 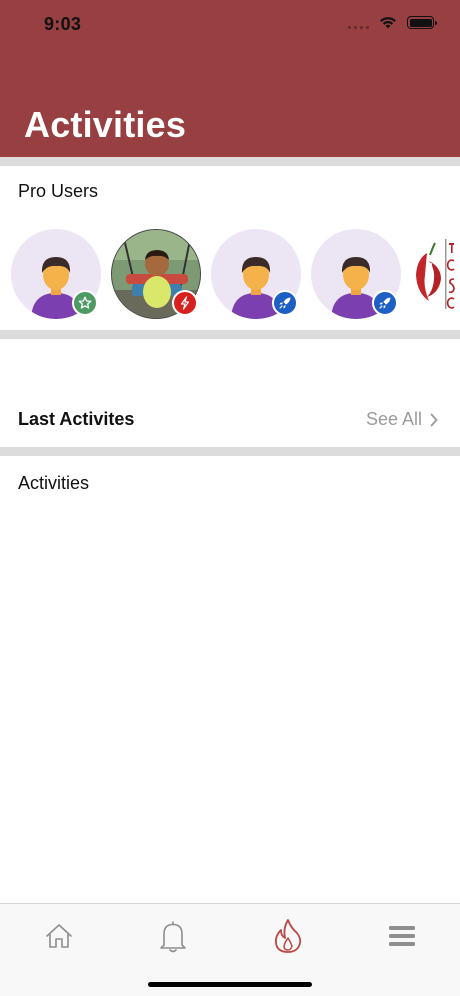 I want to click on pro-users-title: Pro Users, so click(x=58, y=191).